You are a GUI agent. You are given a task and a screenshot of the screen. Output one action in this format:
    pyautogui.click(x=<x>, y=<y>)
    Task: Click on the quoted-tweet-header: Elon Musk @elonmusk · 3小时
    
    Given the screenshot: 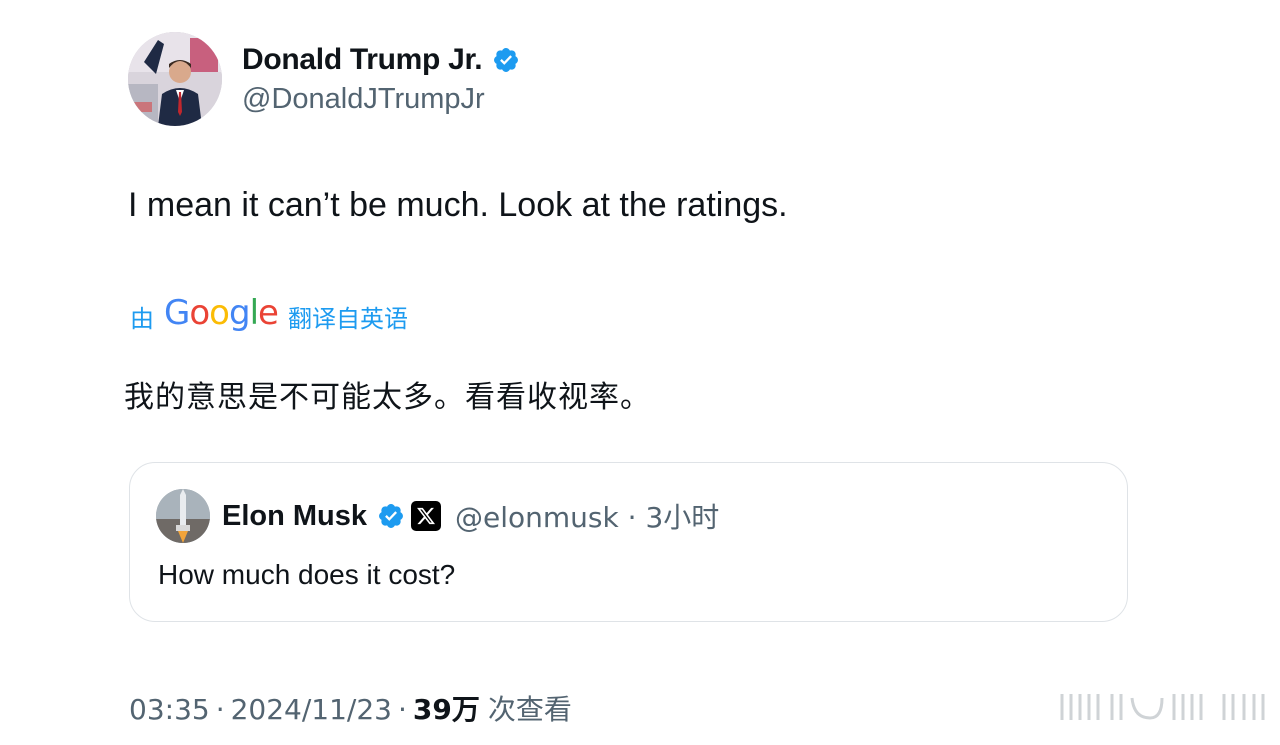 What is the action you would take?
    pyautogui.click(x=437, y=516)
    